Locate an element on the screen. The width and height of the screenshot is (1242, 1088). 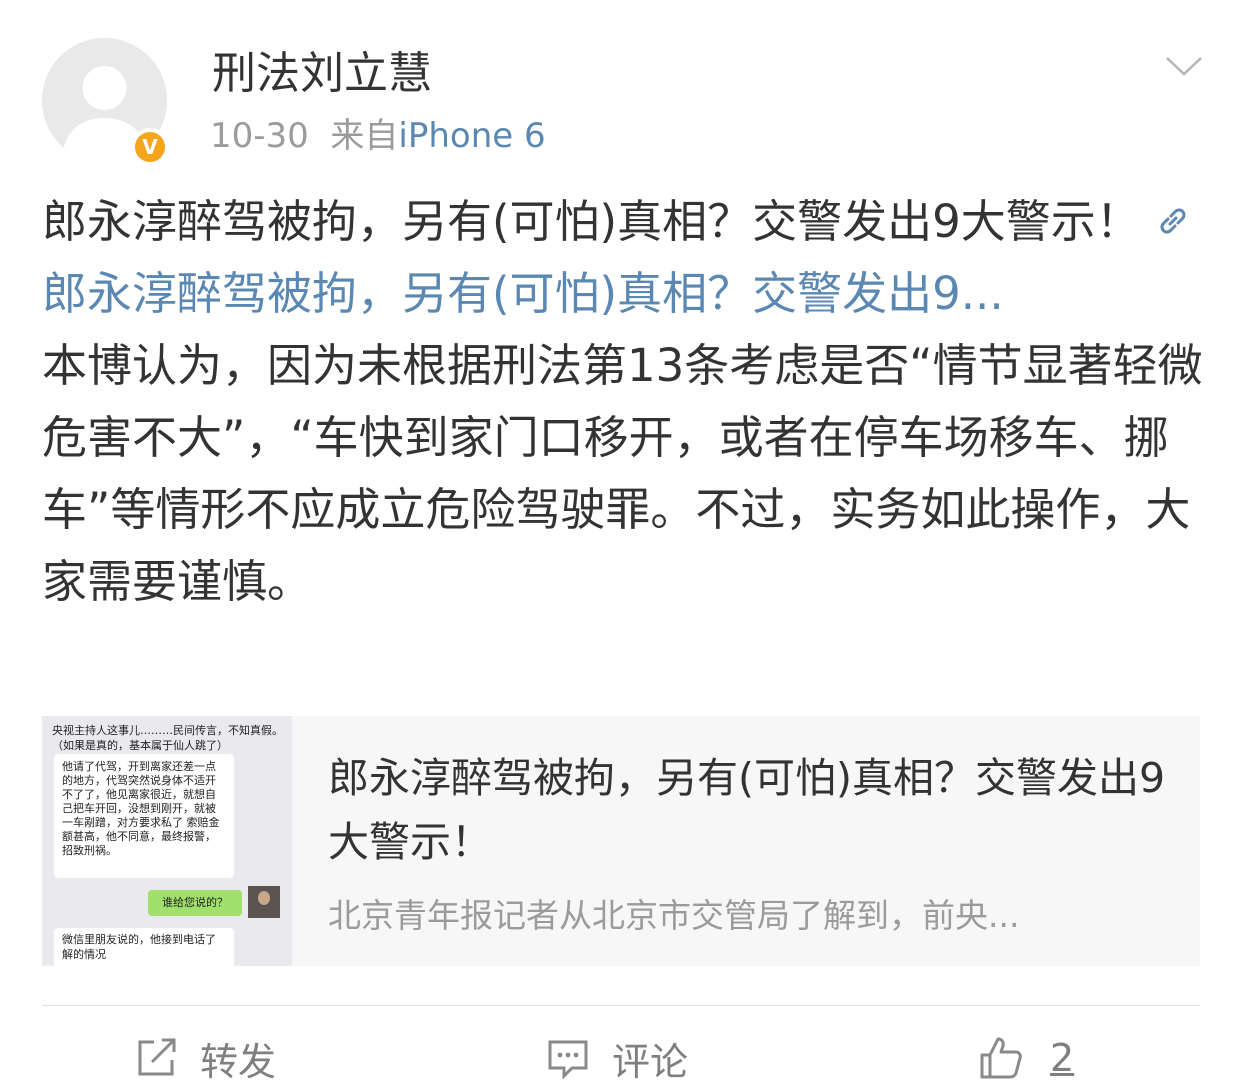
like-icon is located at coordinates (1001, 1058).